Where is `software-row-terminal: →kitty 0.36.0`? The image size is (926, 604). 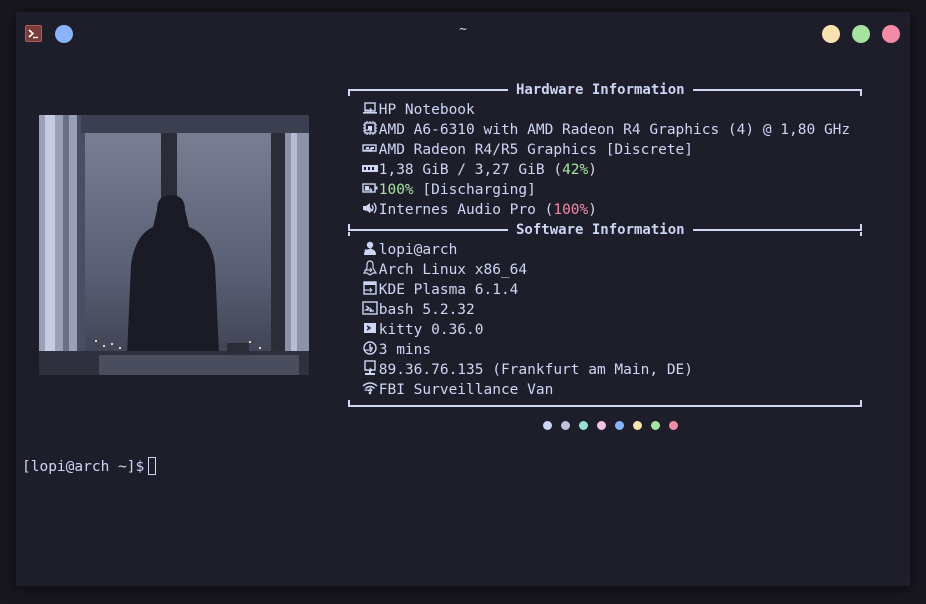
software-row-terminal: →kitty 0.36.0 is located at coordinates (423, 330).